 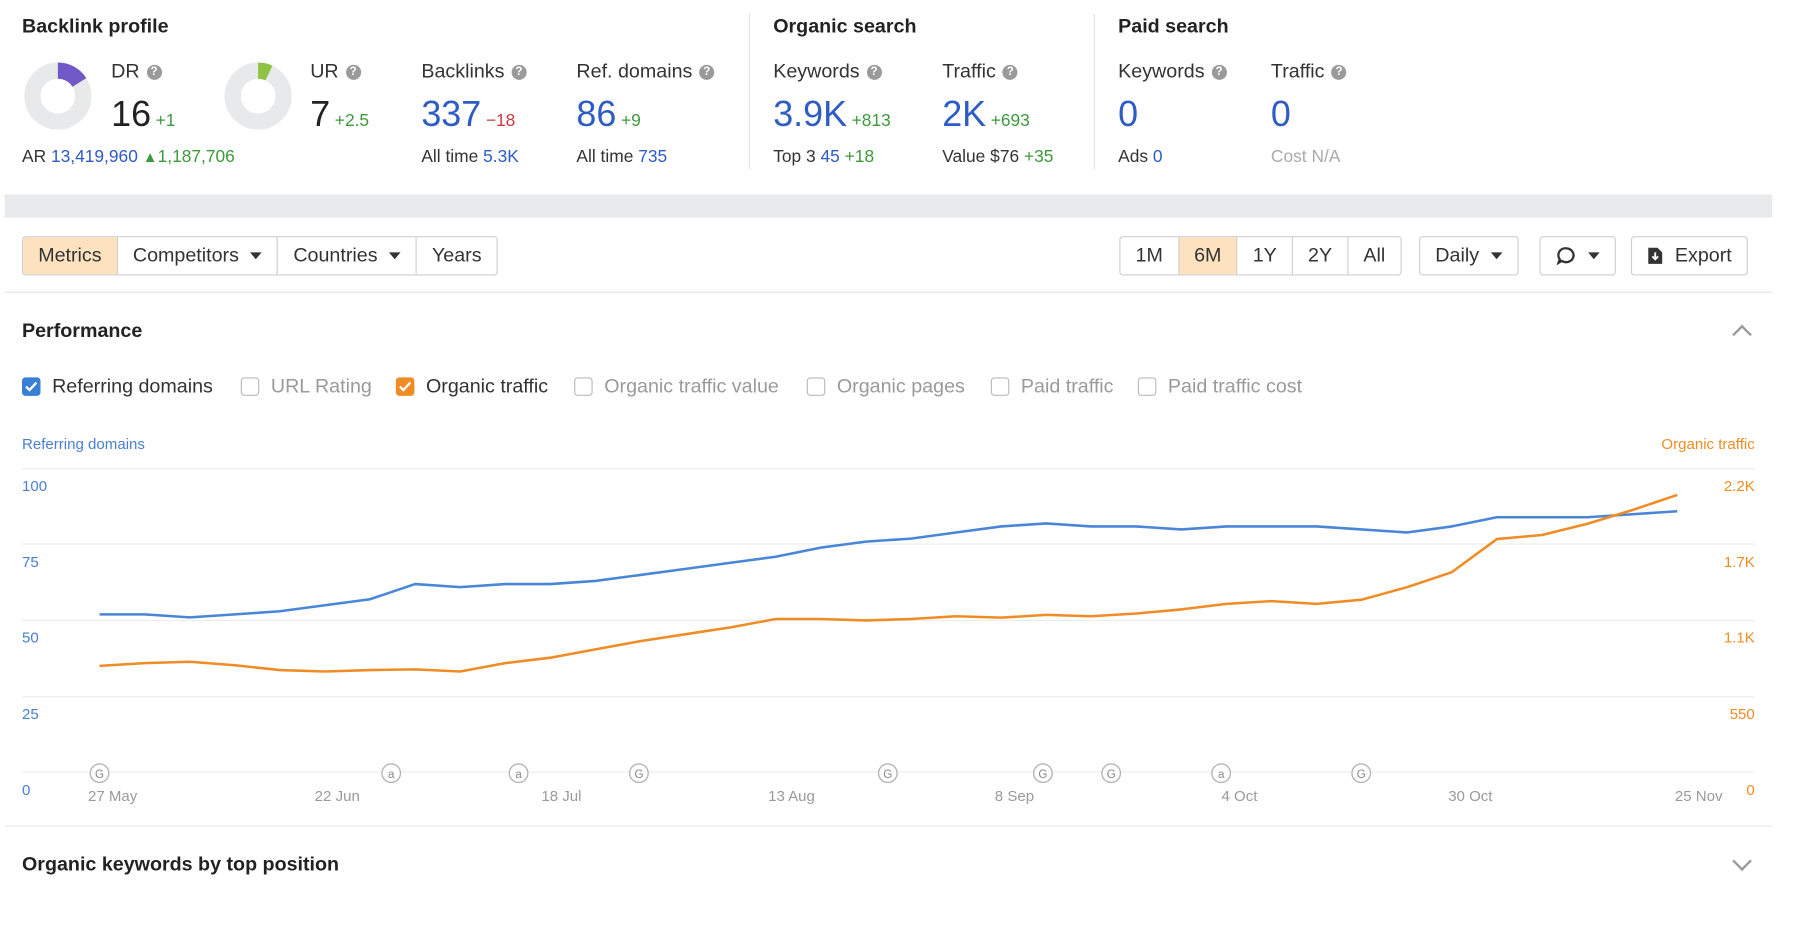 What do you see at coordinates (1219, 386) in the screenshot?
I see `checkbox-paid-traffic-cost: Paid traffic cost` at bounding box center [1219, 386].